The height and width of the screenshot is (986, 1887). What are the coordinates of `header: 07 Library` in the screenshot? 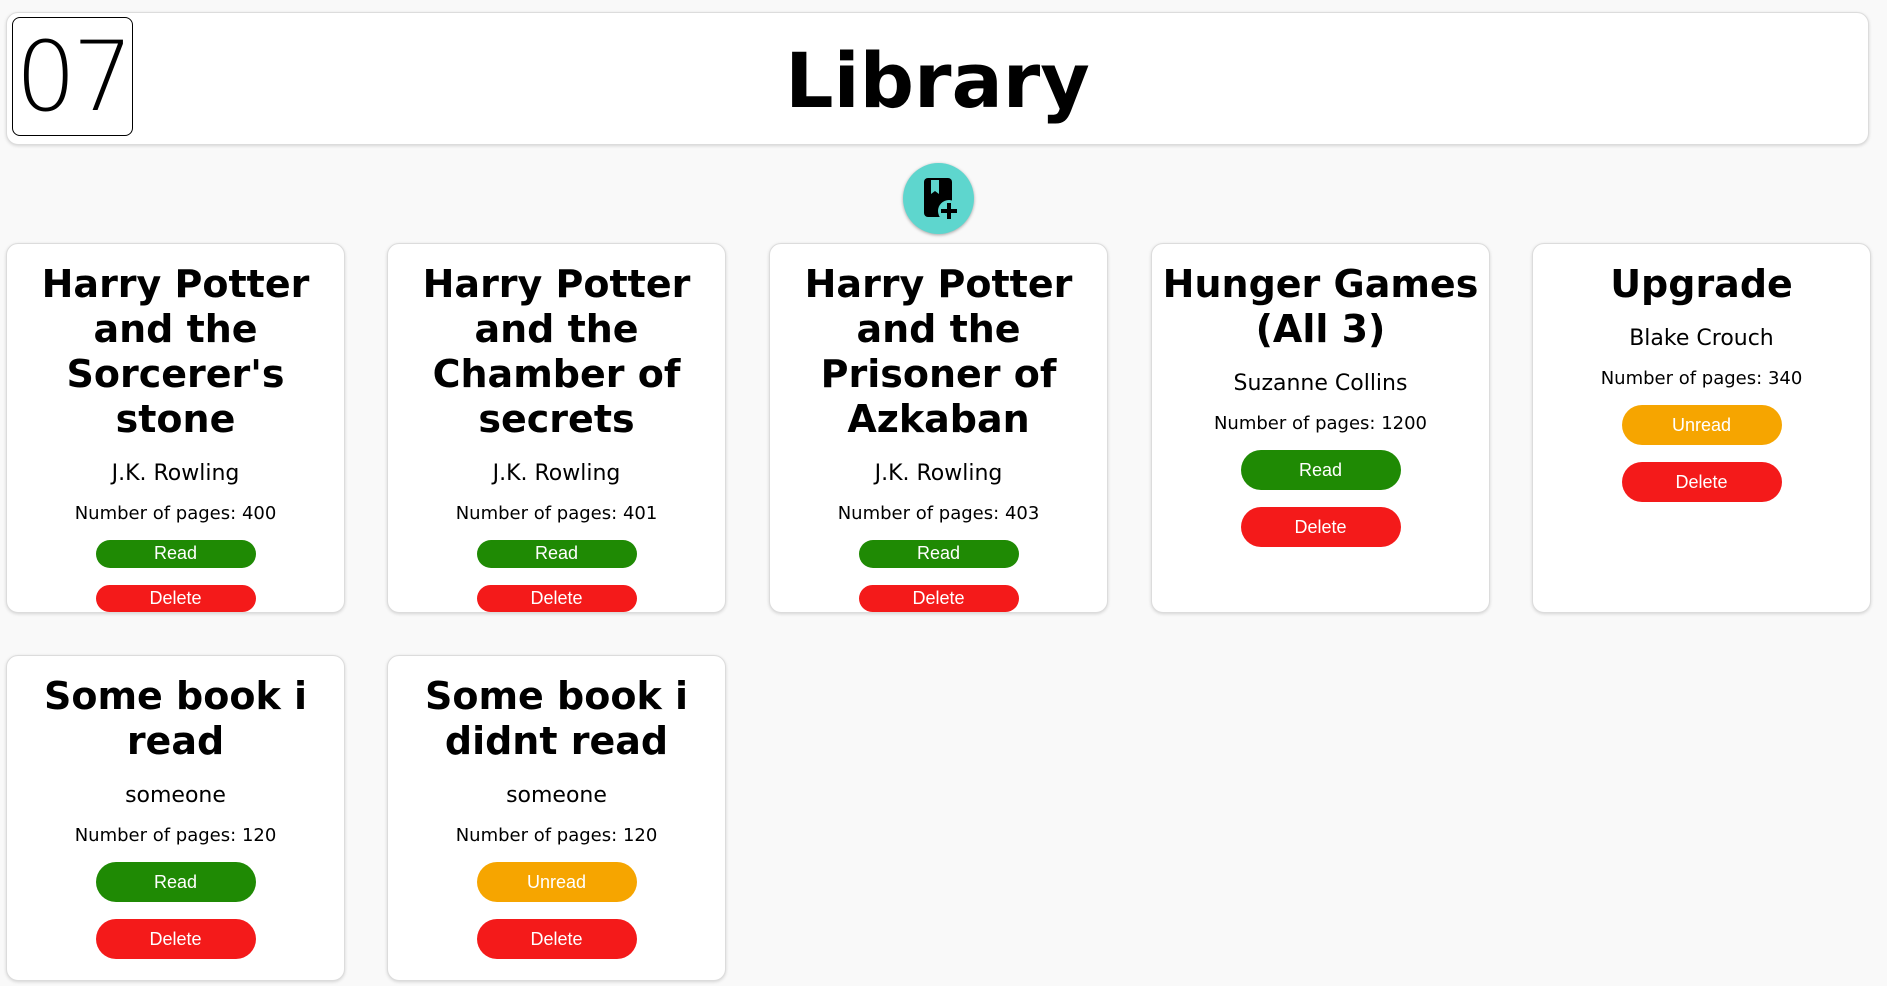 It's located at (937, 78).